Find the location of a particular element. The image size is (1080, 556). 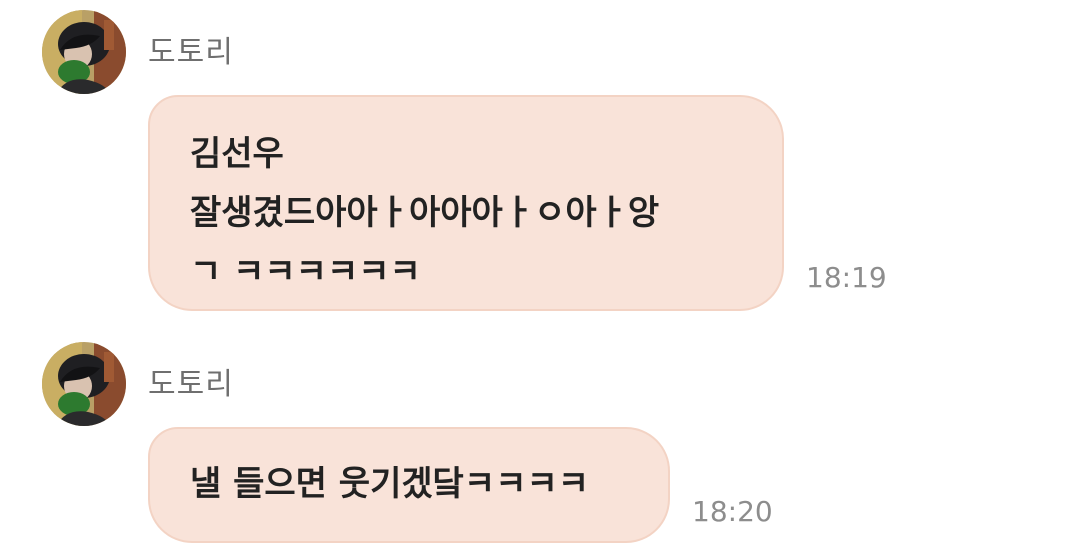

message-timestamp: 18:19 is located at coordinates (846, 277).